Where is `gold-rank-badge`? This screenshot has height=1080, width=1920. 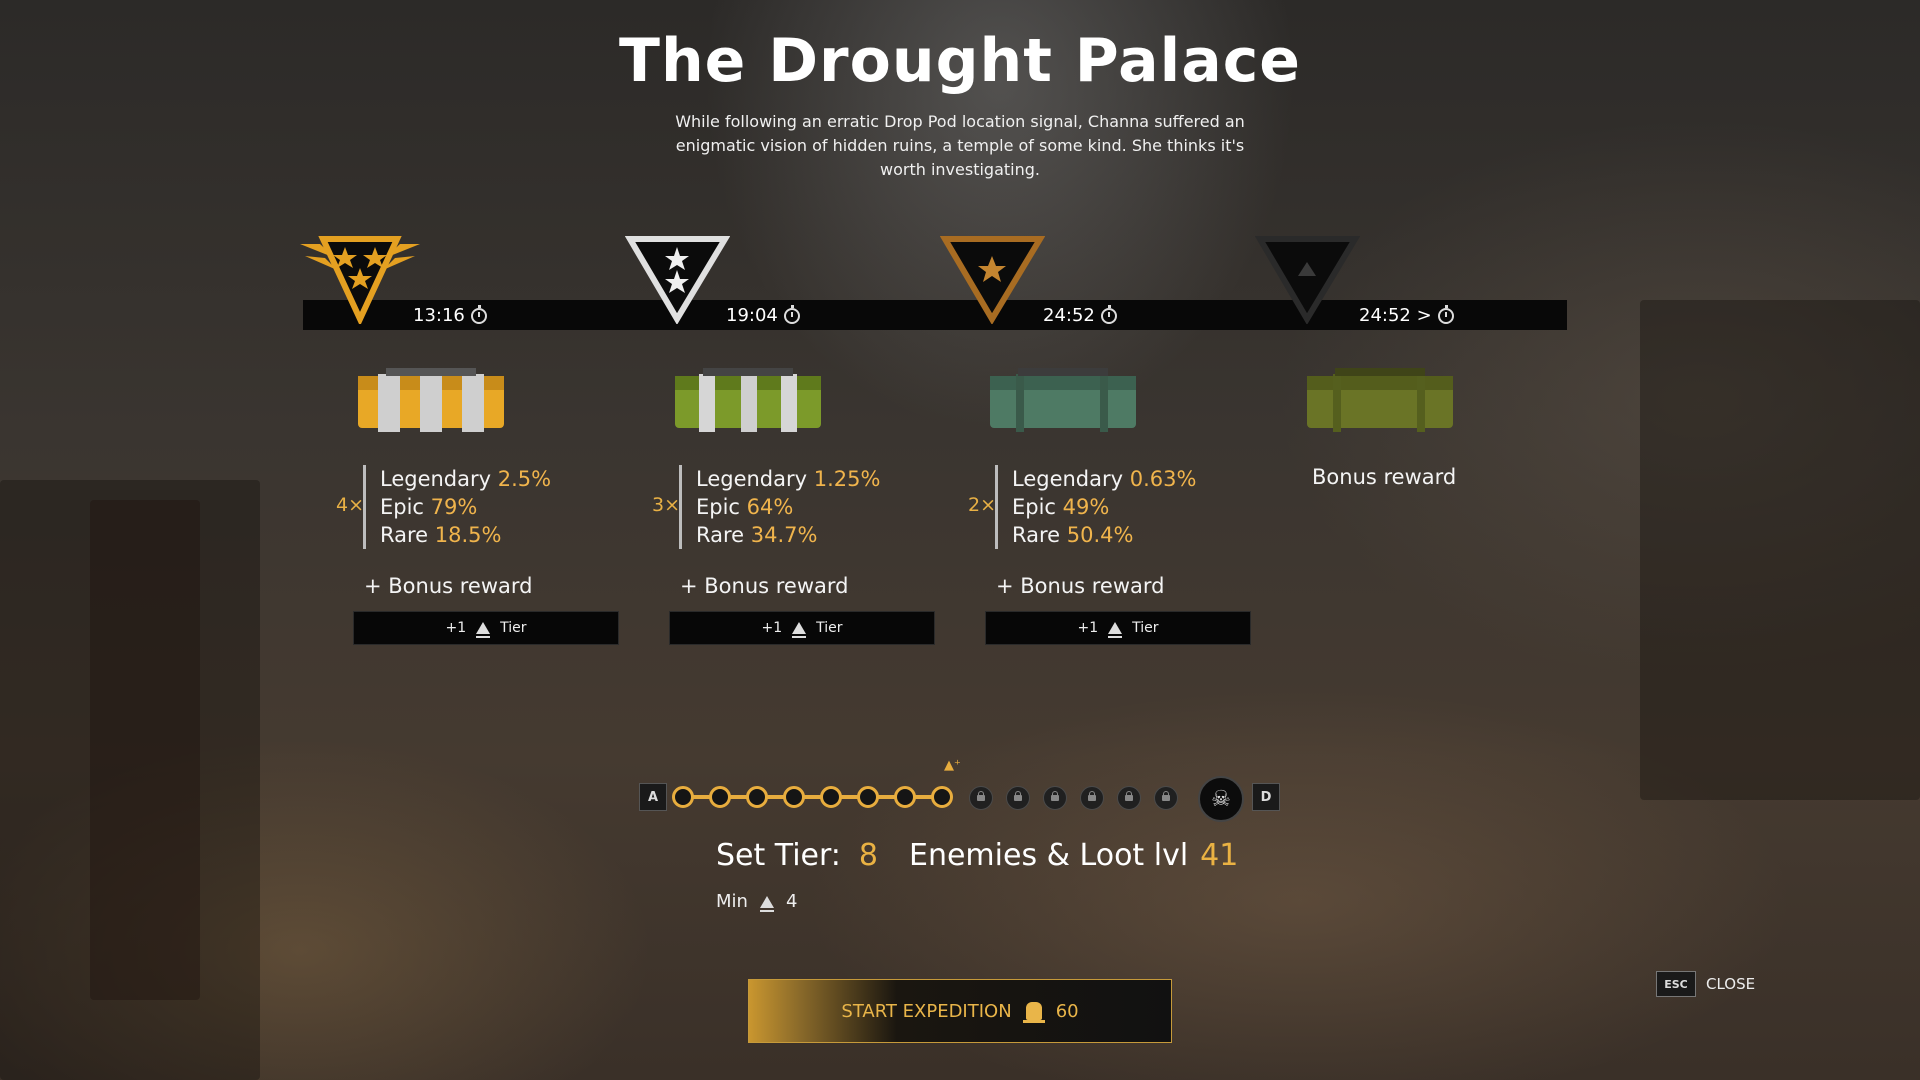
gold-rank-badge is located at coordinates (360, 280).